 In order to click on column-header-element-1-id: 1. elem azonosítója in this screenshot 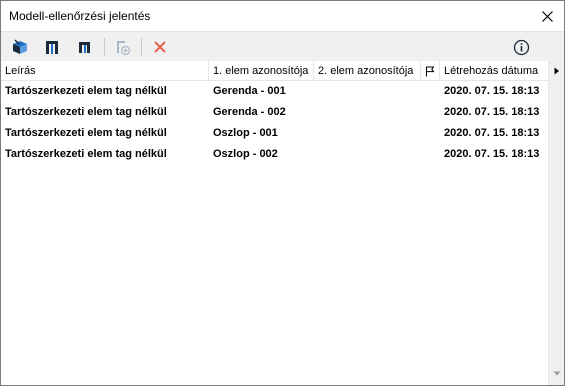, I will do `click(261, 71)`.